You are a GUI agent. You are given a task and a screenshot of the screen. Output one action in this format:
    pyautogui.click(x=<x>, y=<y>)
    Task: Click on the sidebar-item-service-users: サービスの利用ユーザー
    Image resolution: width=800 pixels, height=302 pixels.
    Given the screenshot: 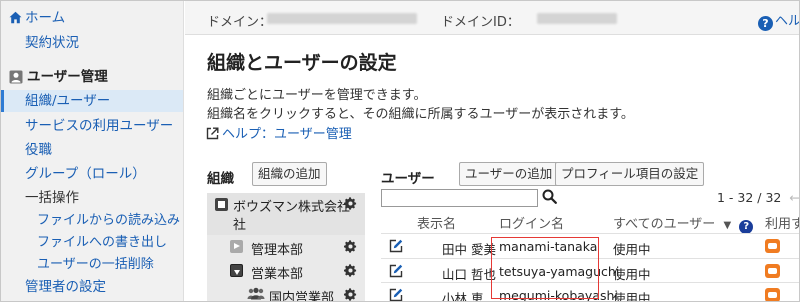 What is the action you would take?
    pyautogui.click(x=92, y=126)
    